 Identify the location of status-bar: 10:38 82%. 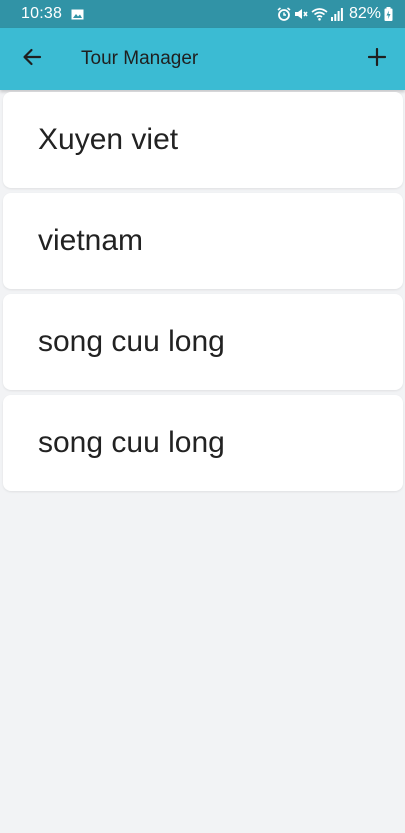
(202, 14).